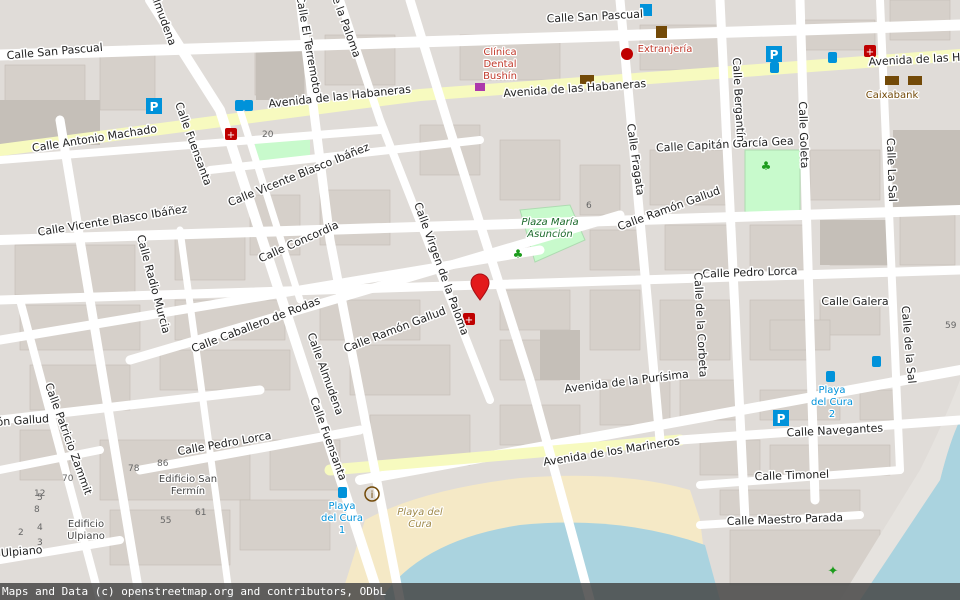 This screenshot has width=960, height=600. Describe the element at coordinates (500, 64) in the screenshot. I see `poi-label-clinica: Clínica Dental Bushín` at that location.